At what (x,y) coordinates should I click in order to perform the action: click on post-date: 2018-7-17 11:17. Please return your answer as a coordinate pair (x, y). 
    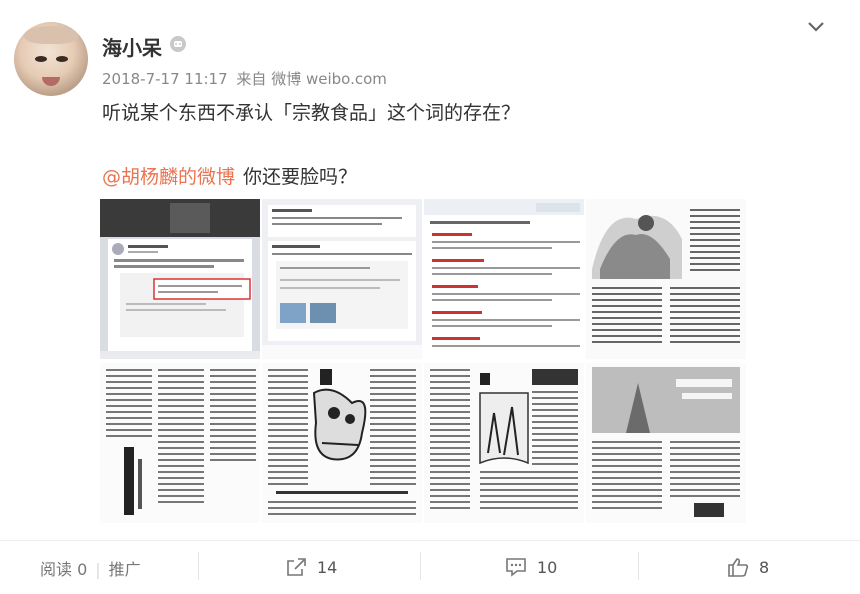
    Looking at the image, I should click on (165, 79).